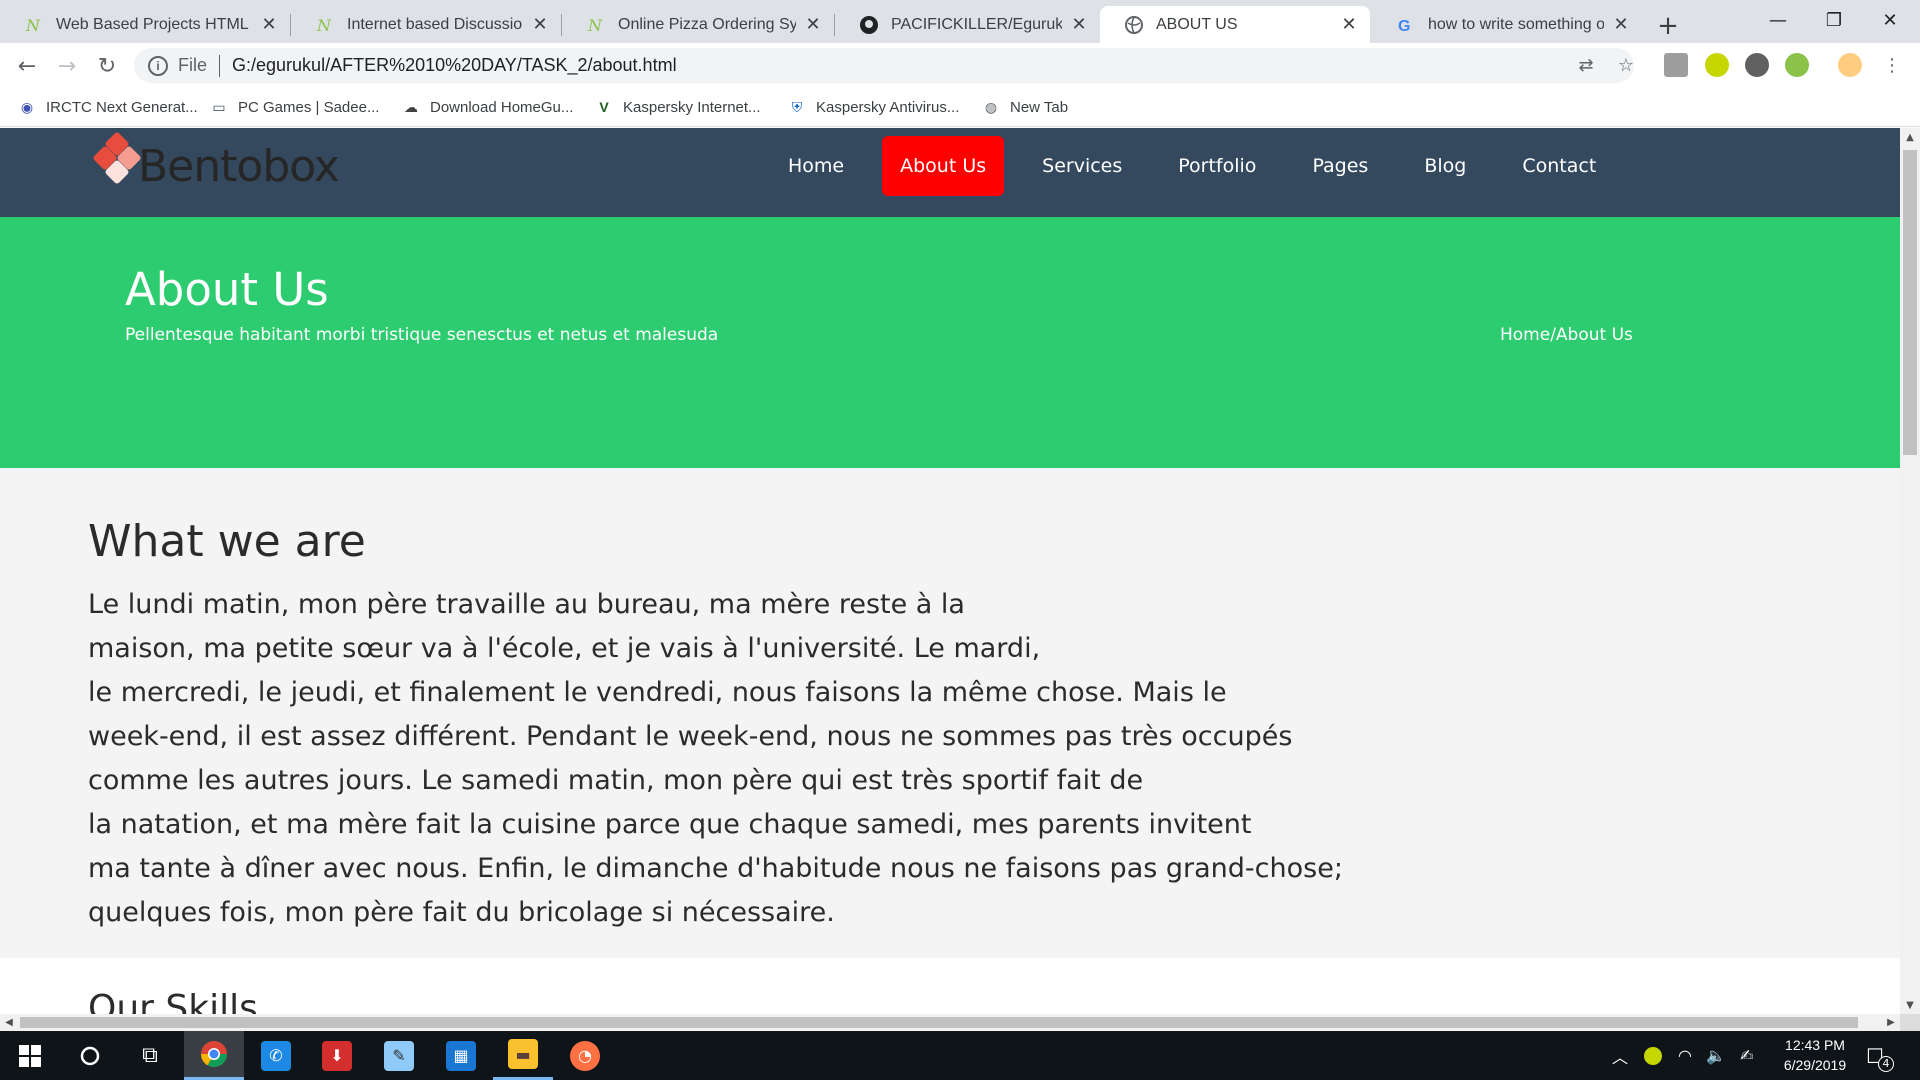  Describe the element at coordinates (1620, 1055) in the screenshot. I see `tray-chevron-icon: ︿` at that location.